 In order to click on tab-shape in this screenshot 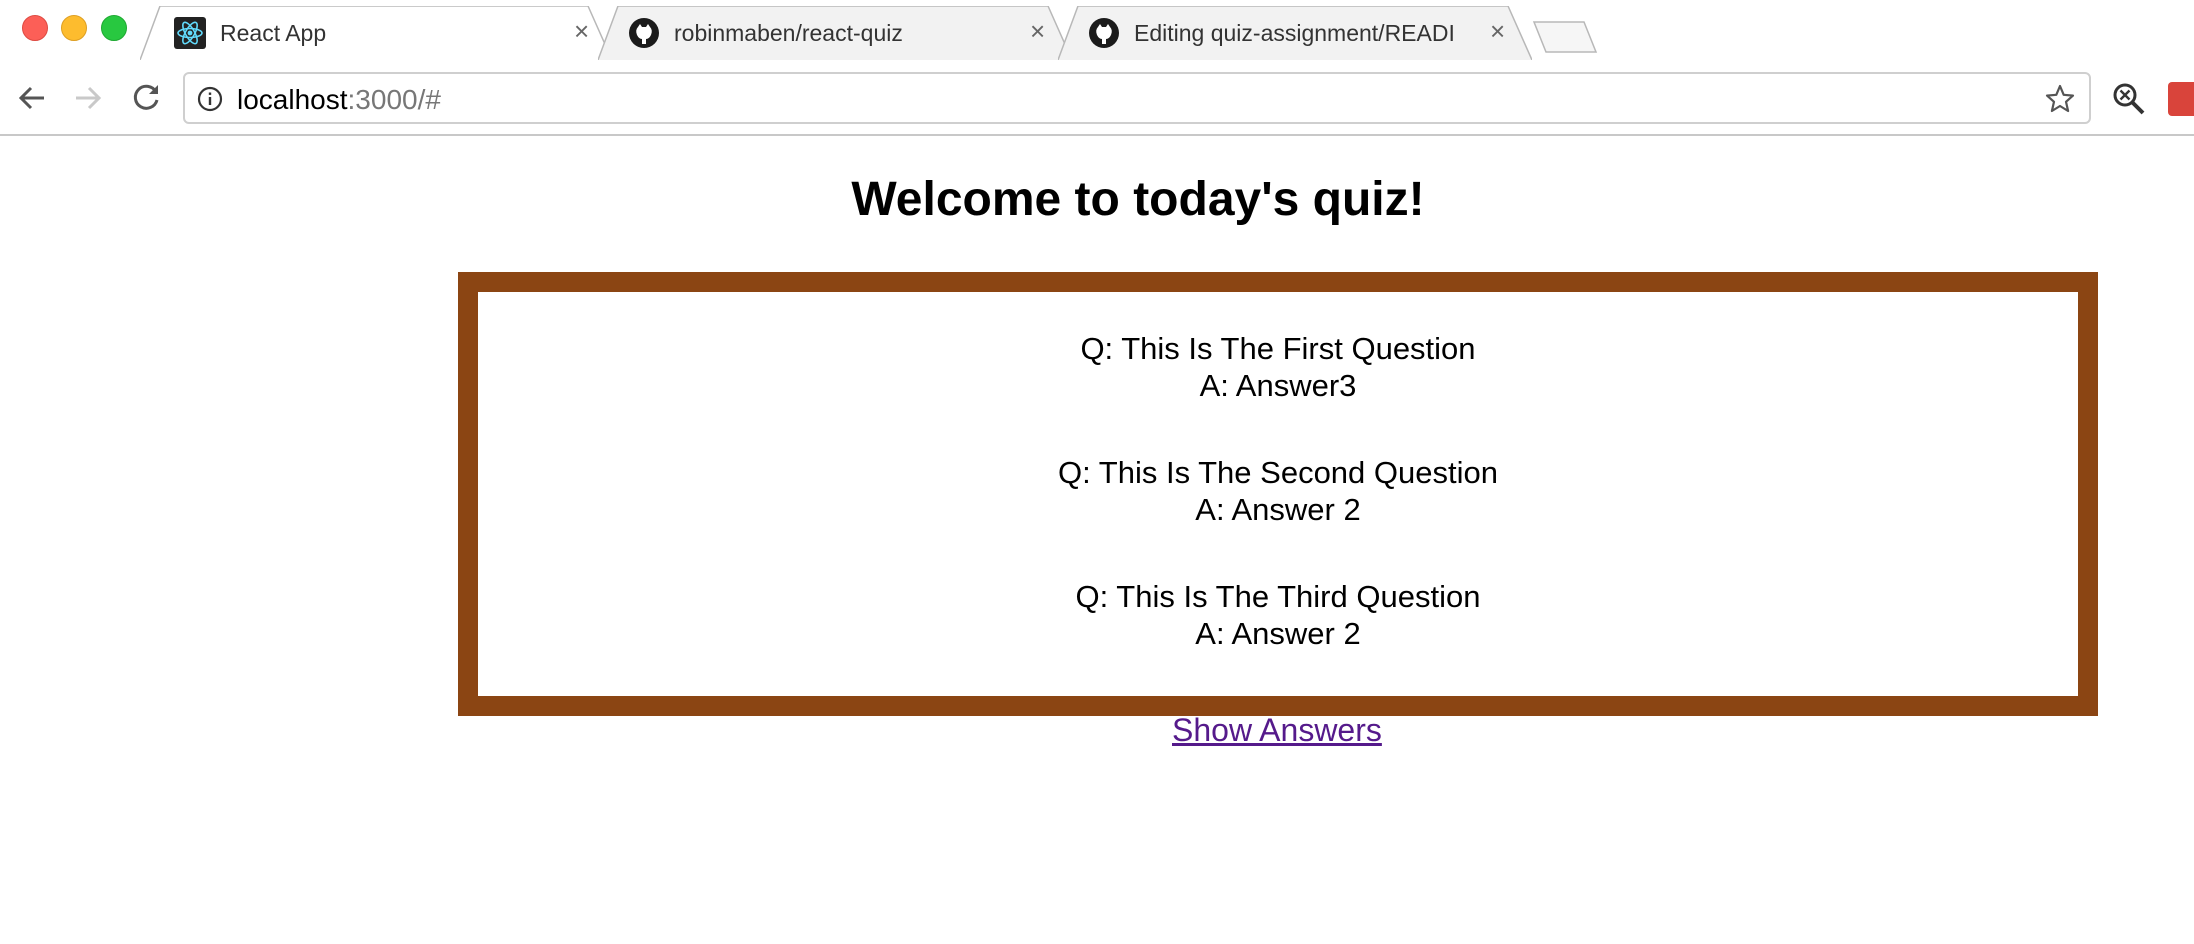, I will do `click(376, 33)`.